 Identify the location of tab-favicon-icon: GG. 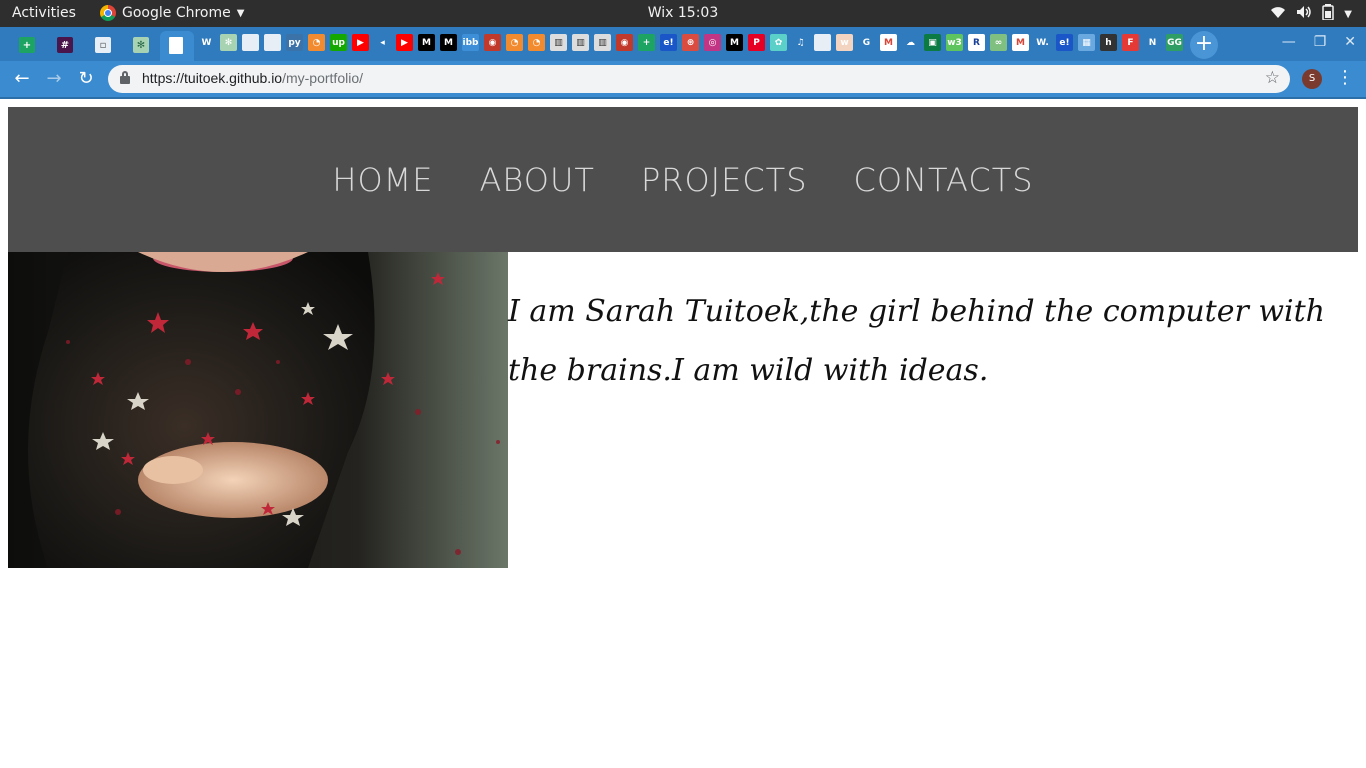
(1174, 42).